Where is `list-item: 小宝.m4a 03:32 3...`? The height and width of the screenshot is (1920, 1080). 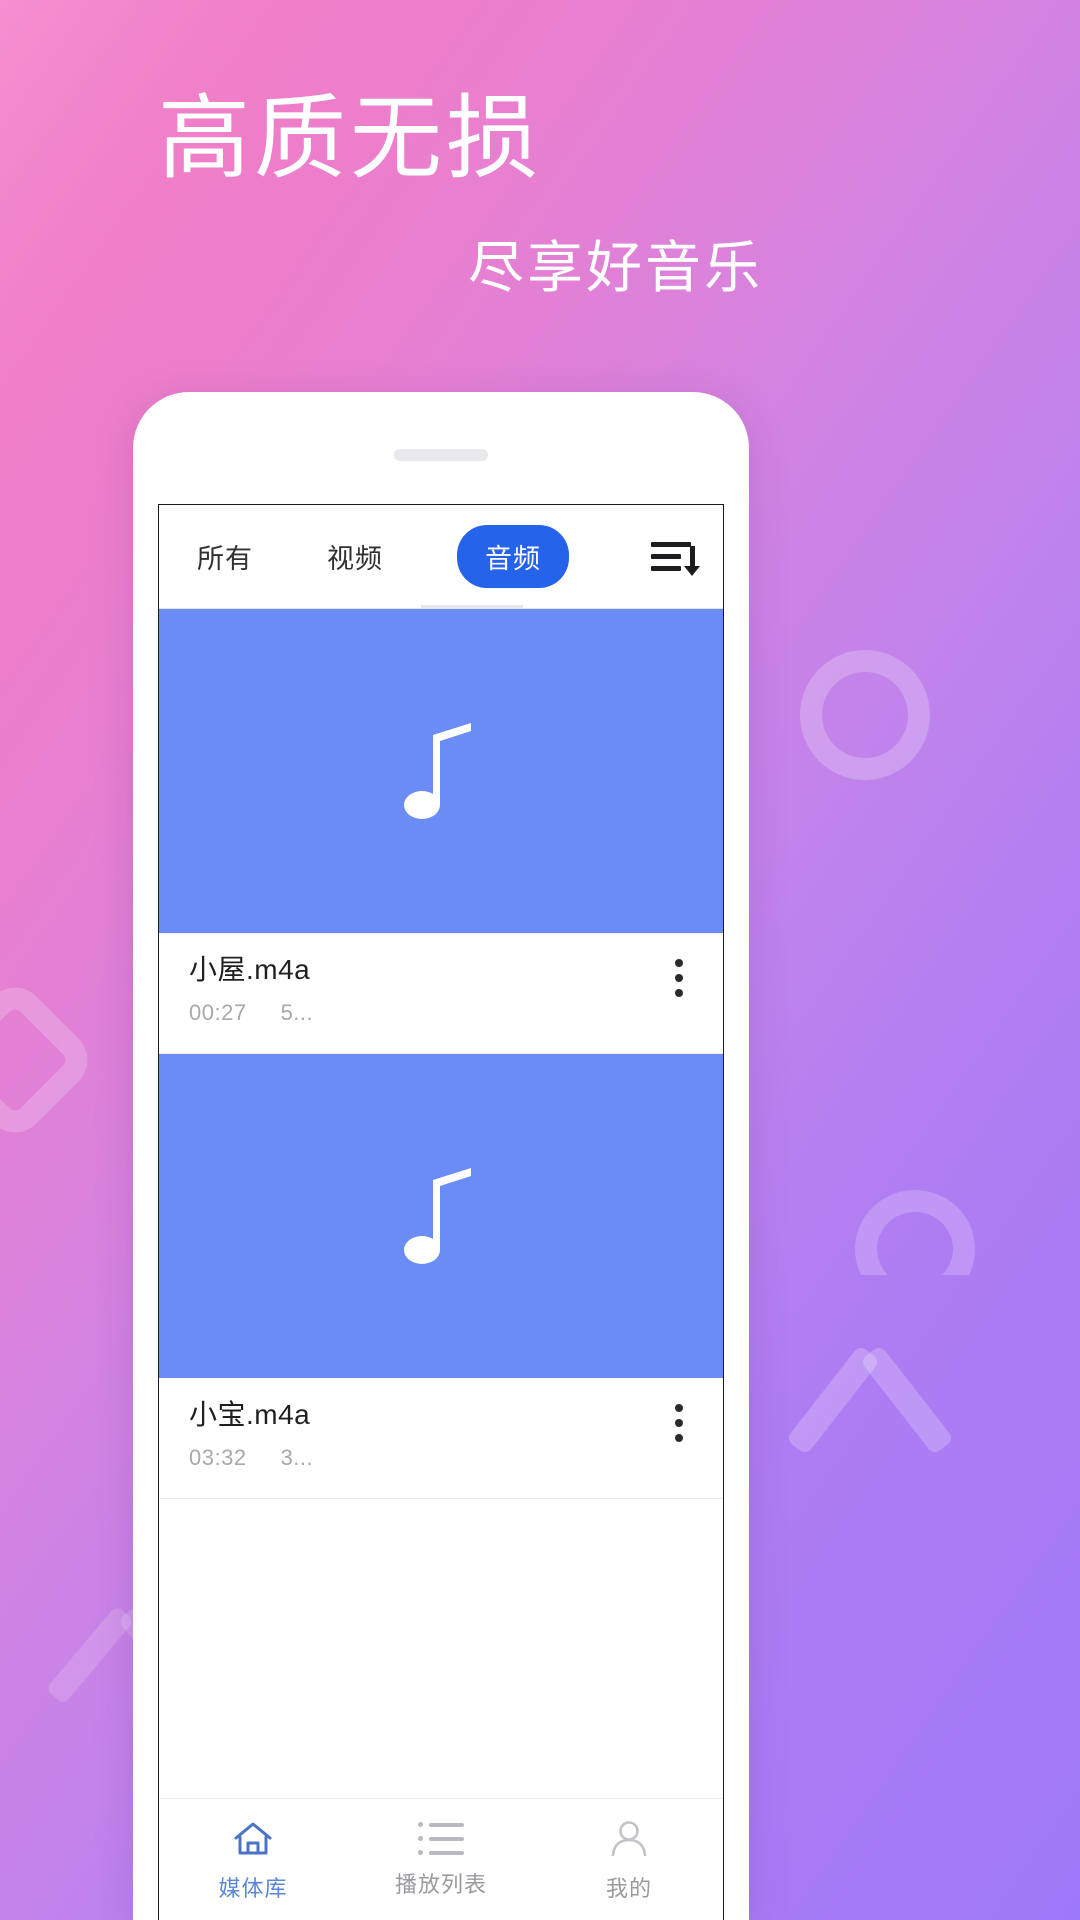 list-item: 小宝.m4a 03:32 3... is located at coordinates (441, 1276).